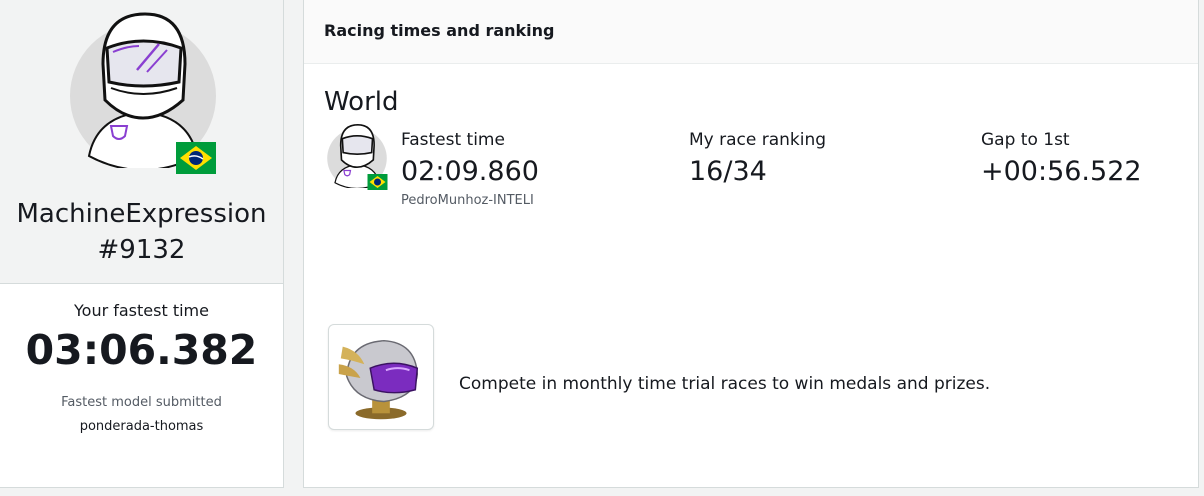 The image size is (1204, 496). I want to click on medal-helmet-trophy-icon, so click(378, 379).